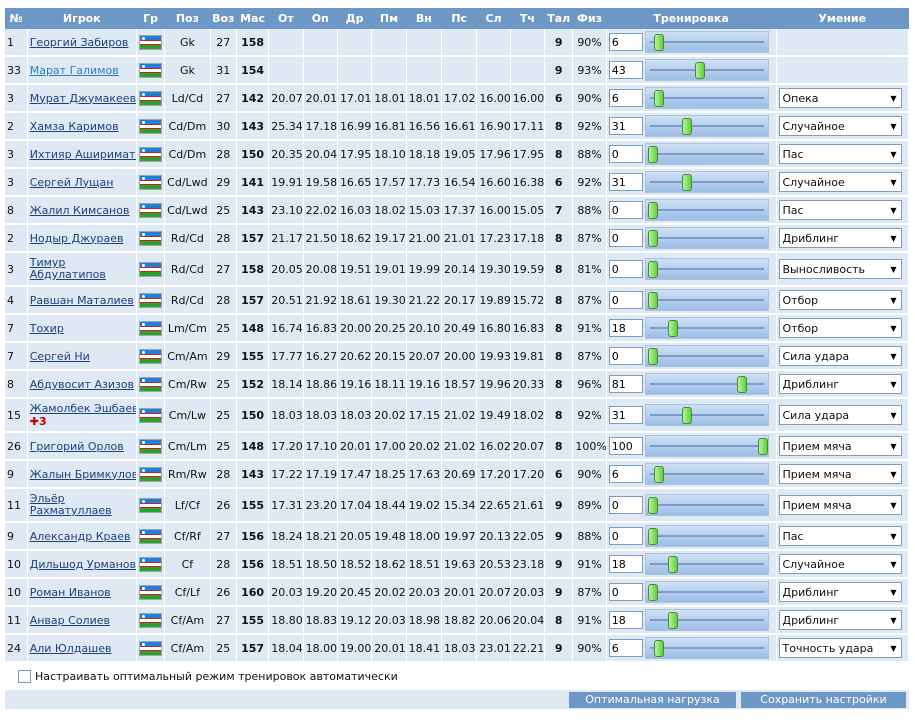  Describe the element at coordinates (79, 42) in the screenshot. I see `player-name-link: Георгий Забиров` at that location.